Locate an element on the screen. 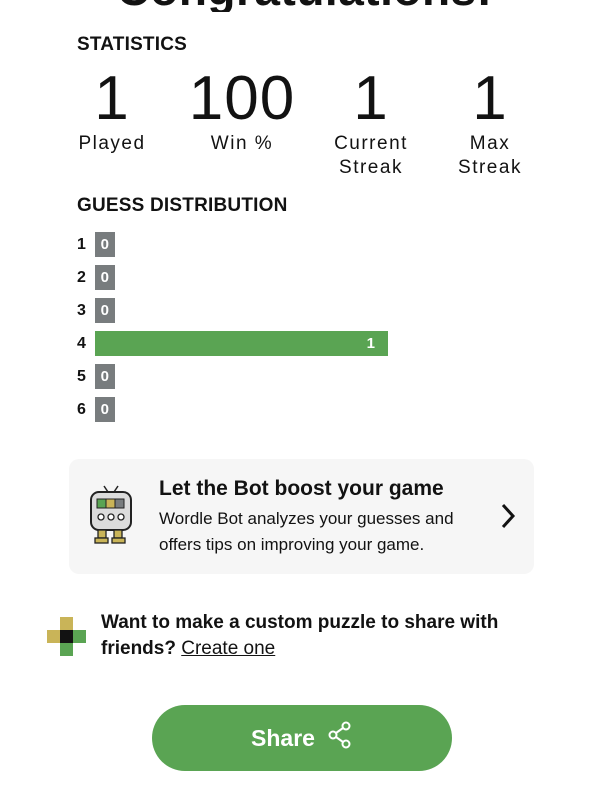 The width and height of the screenshot is (609, 803). distribution-row: 1 0 is located at coordinates (96, 244).